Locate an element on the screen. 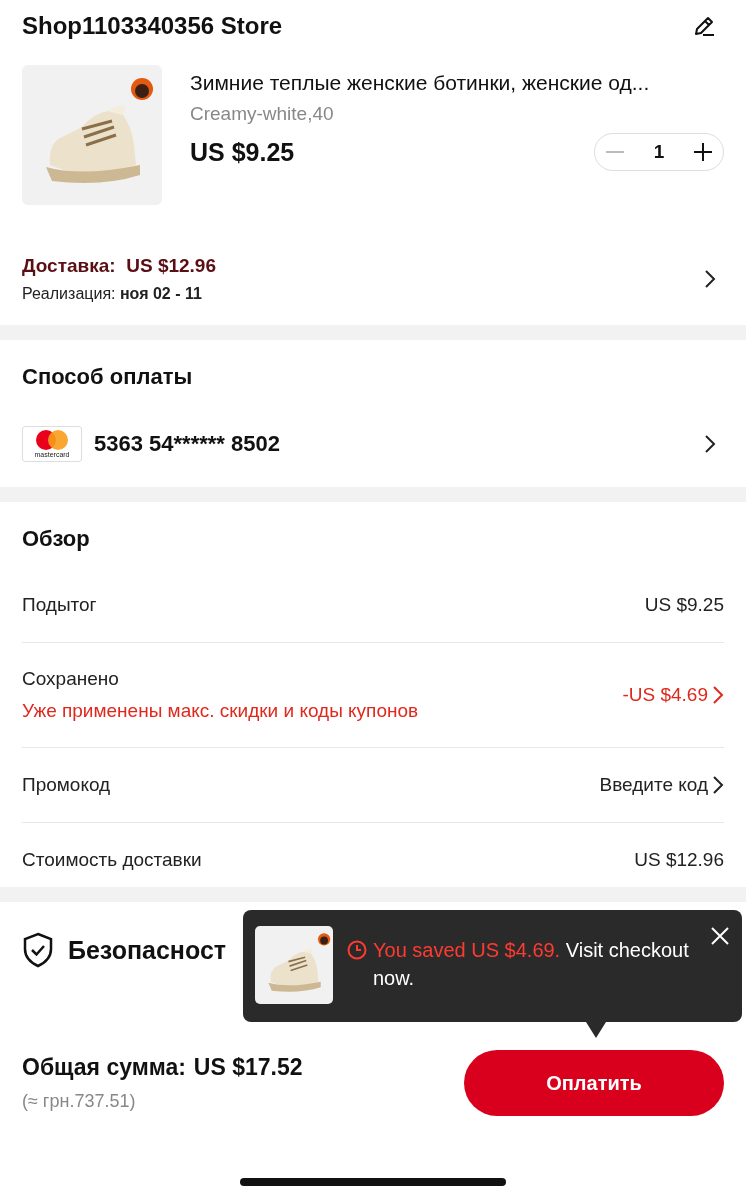 This screenshot has height=1200, width=746. pay-button: Оплатить is located at coordinates (594, 1083).